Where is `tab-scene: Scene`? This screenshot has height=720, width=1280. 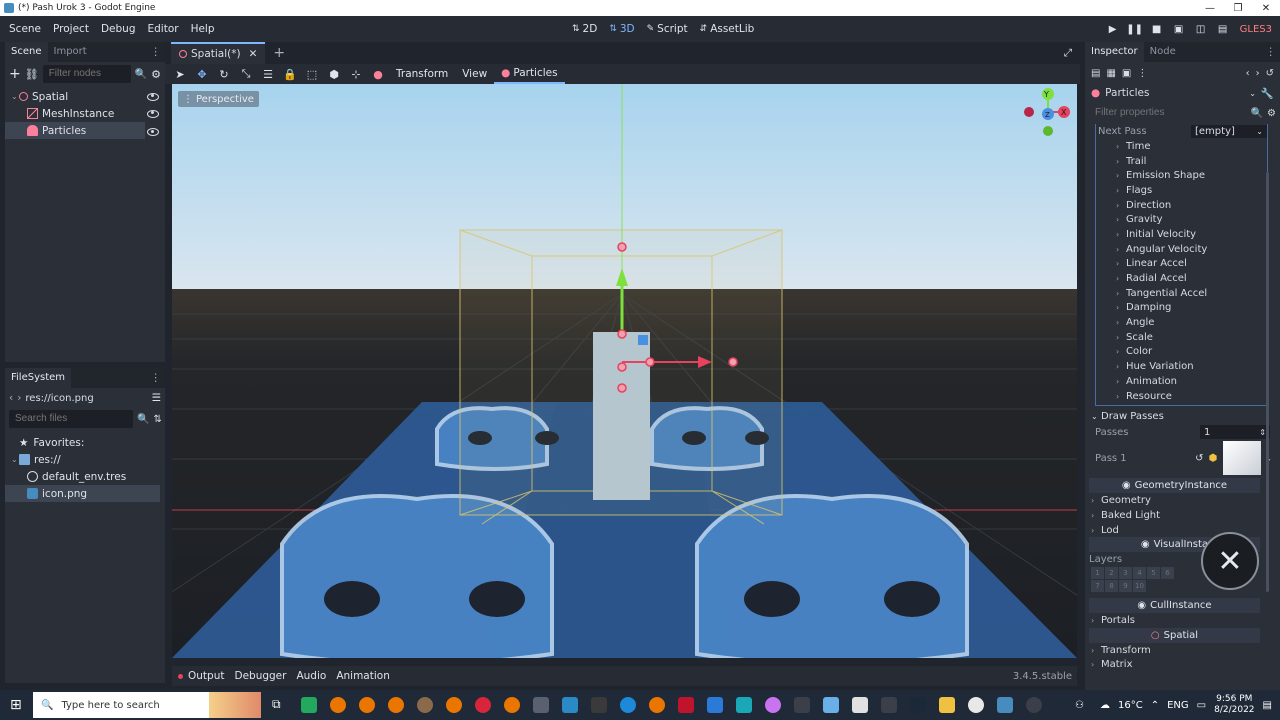
tab-scene: Scene is located at coordinates (26, 52).